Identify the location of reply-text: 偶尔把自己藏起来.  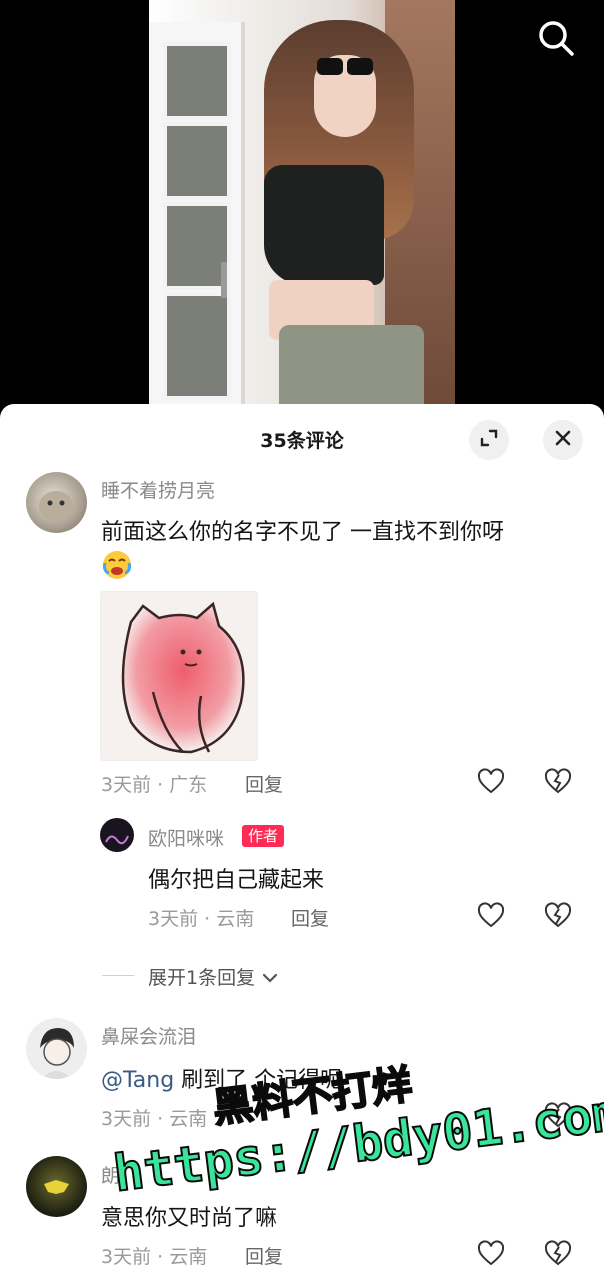
(236, 880).